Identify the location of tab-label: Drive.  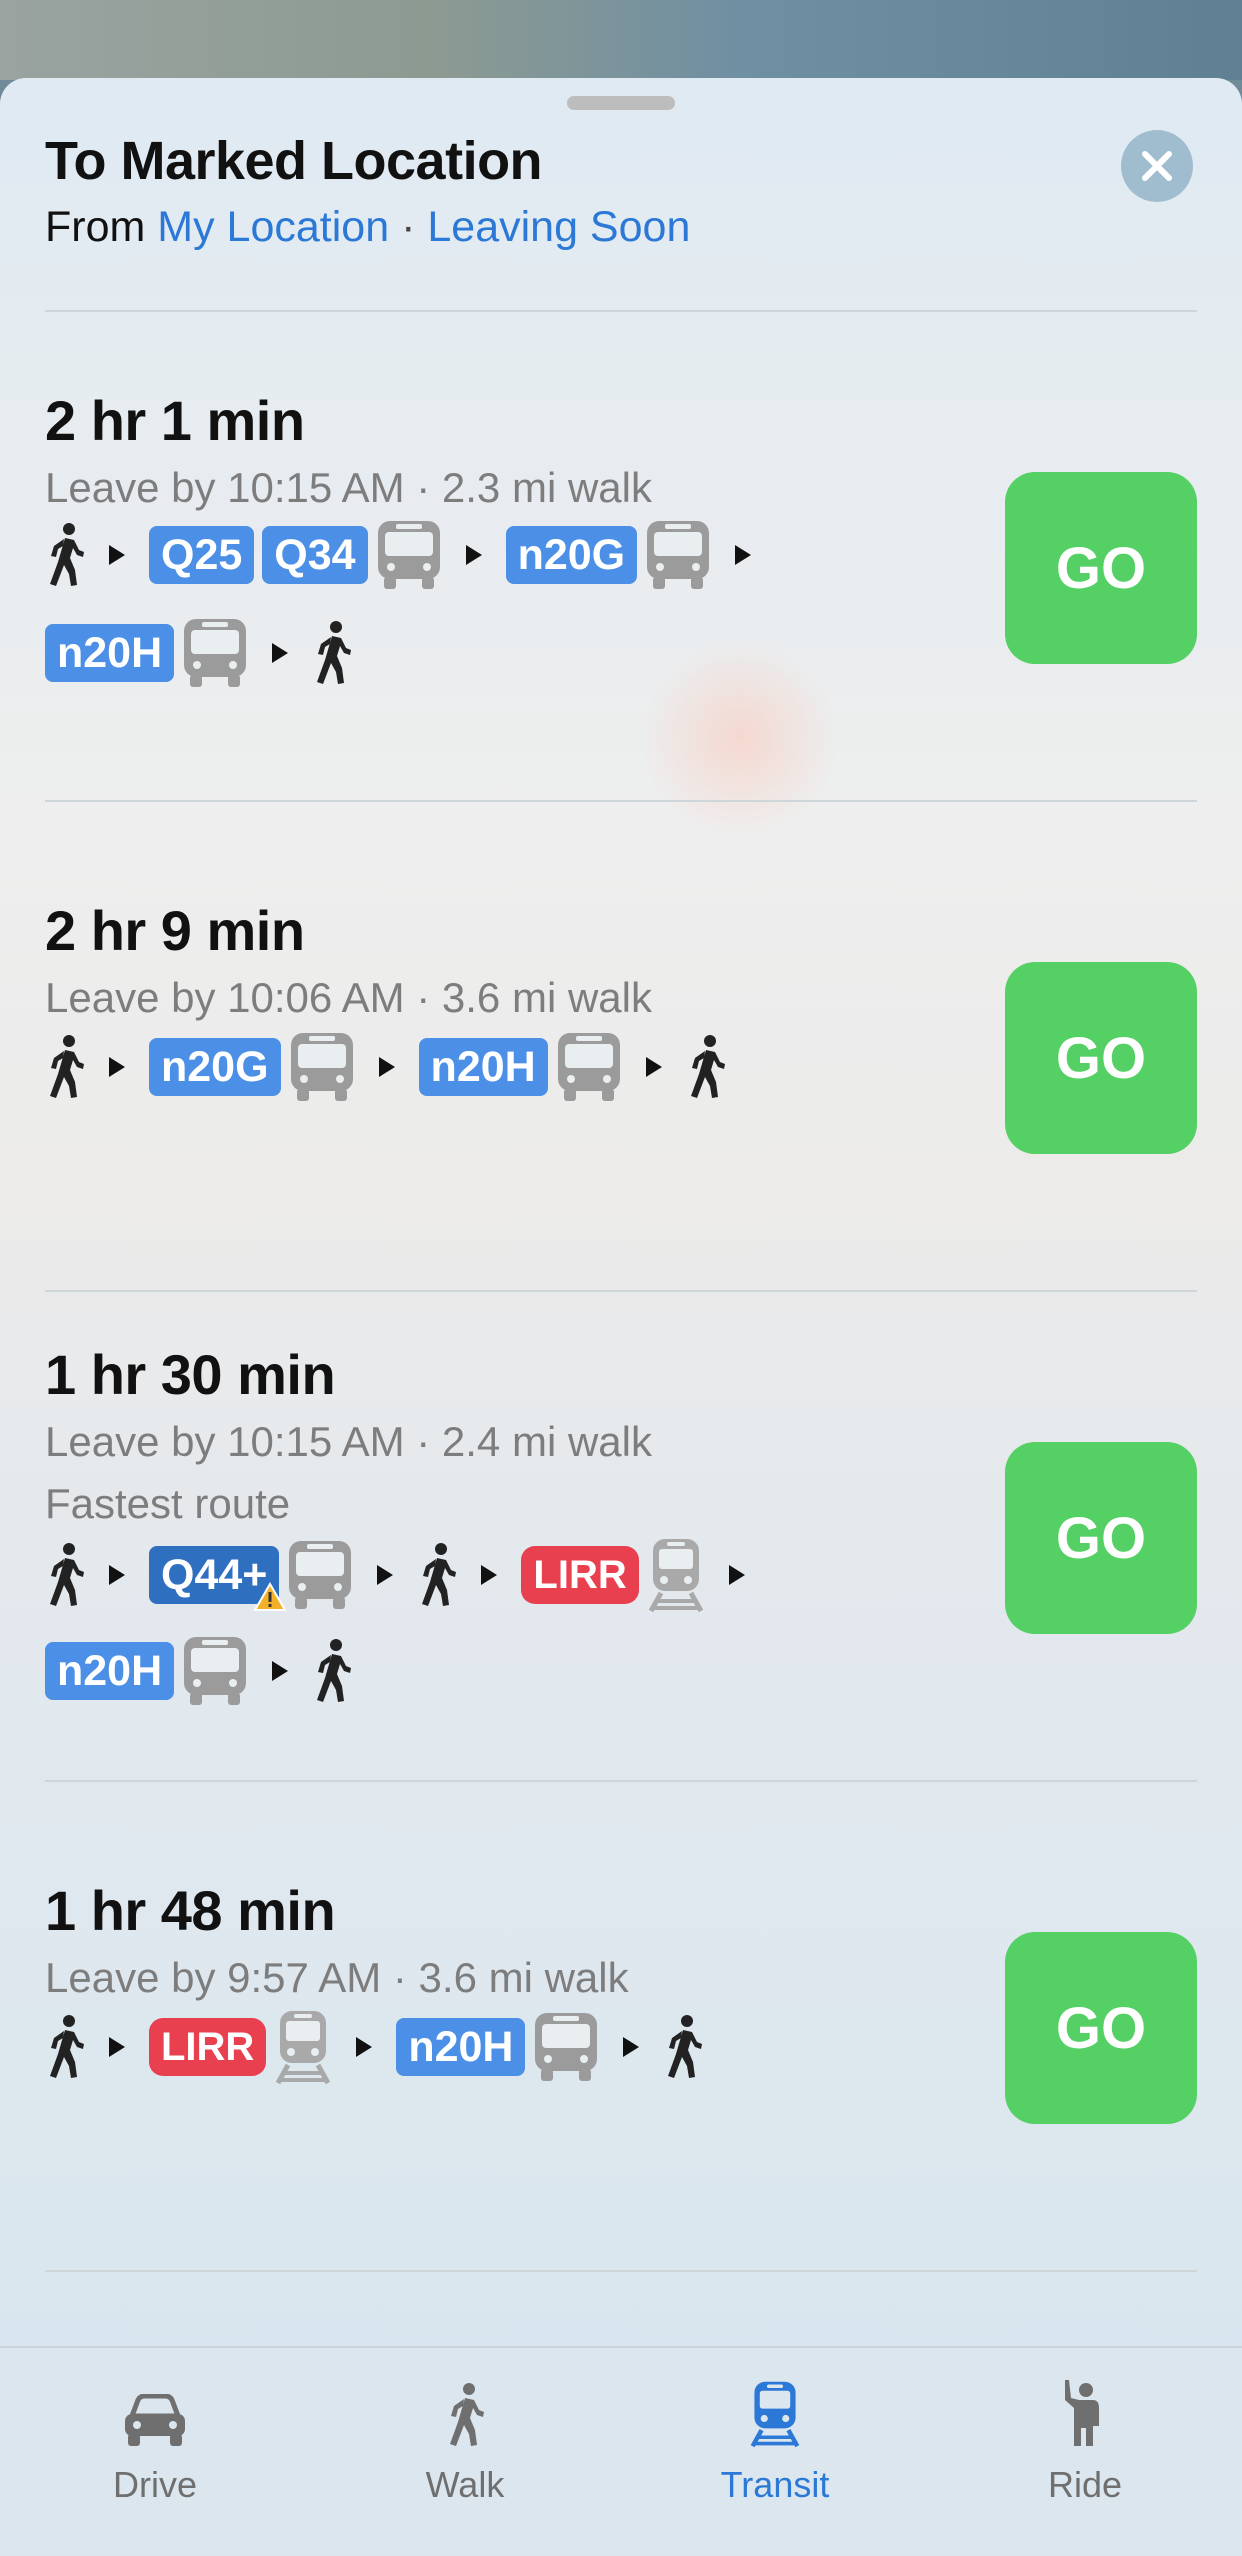
(154, 2484).